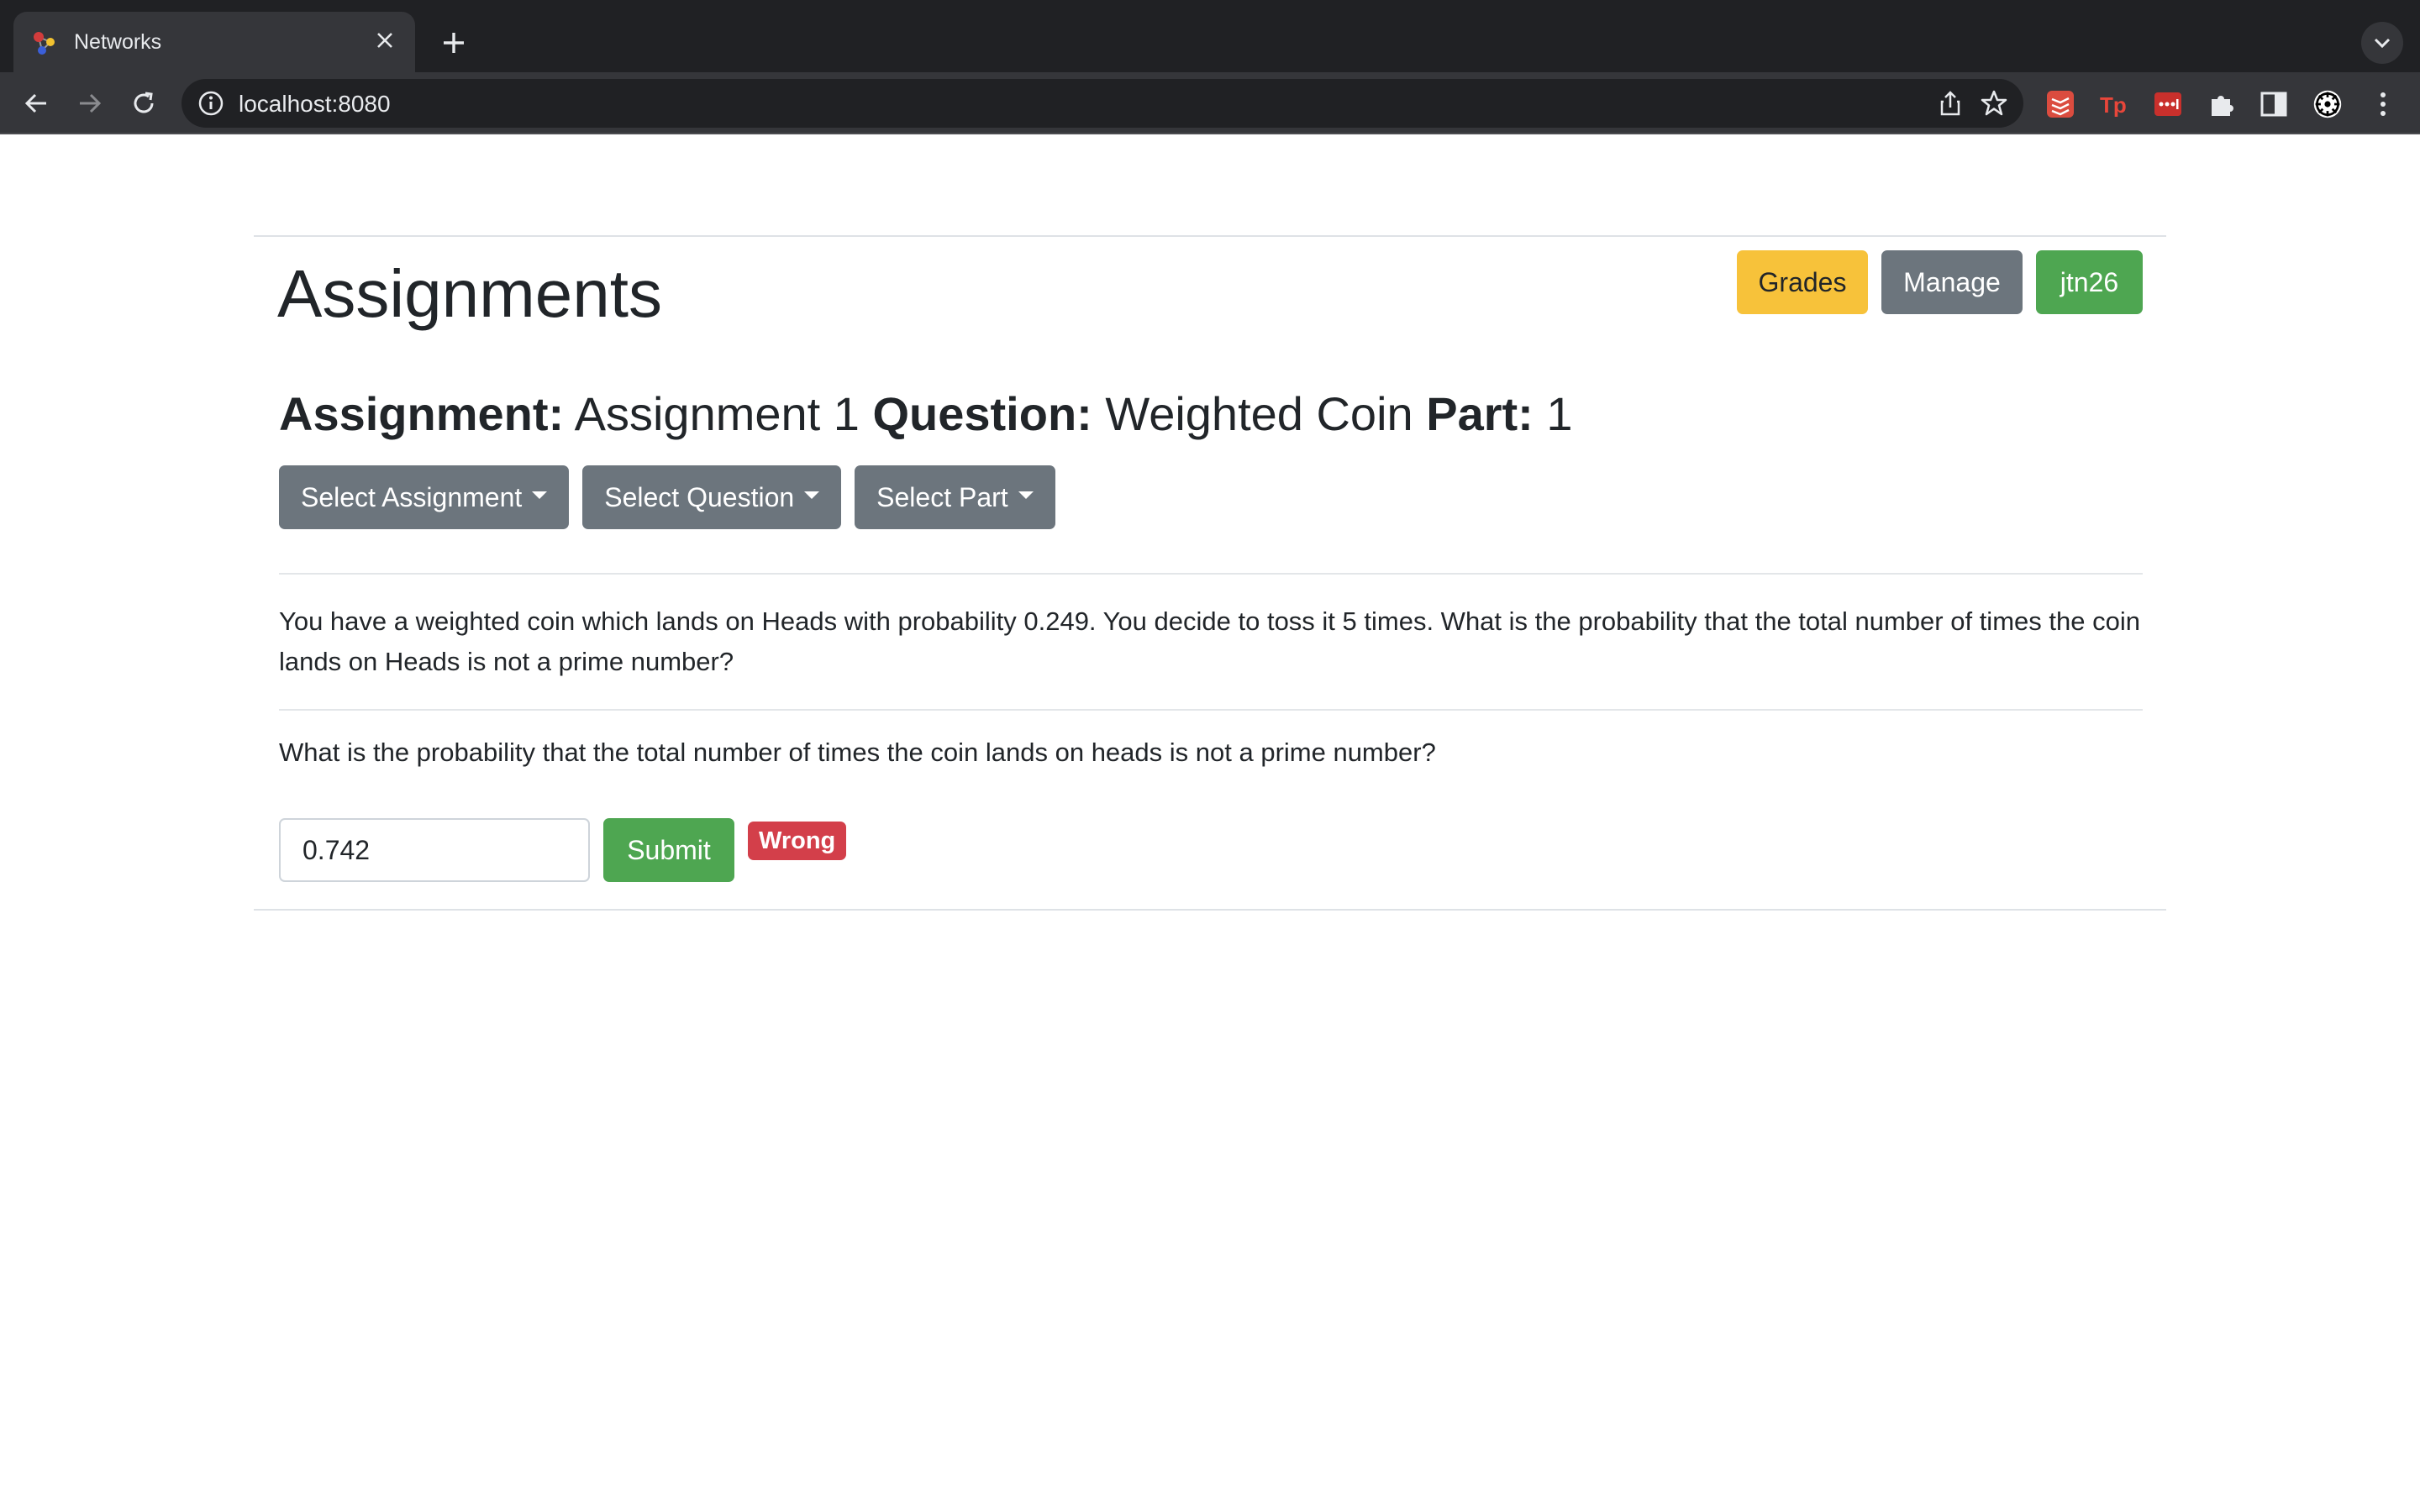  I want to click on share-icon, so click(1950, 103).